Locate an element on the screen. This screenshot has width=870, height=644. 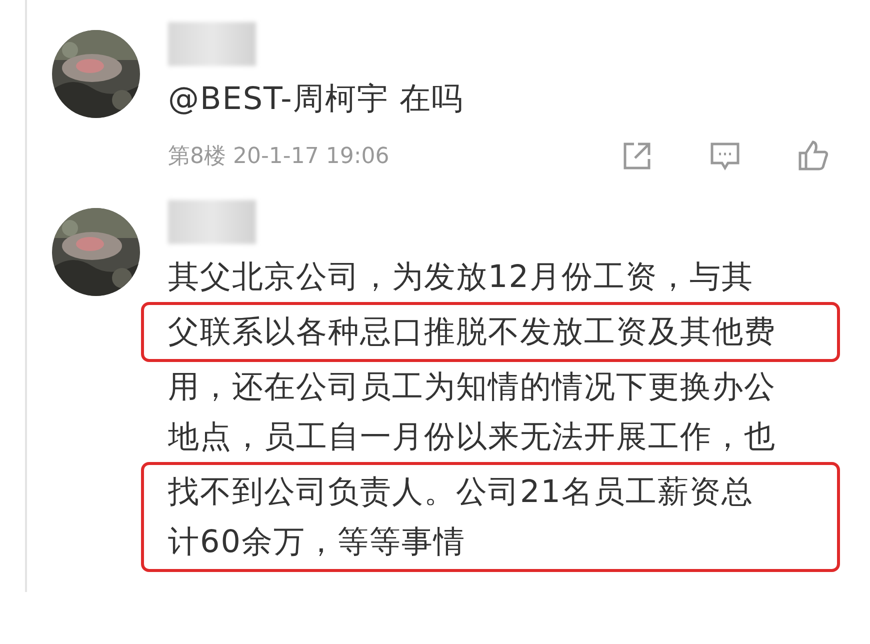
comment-text: 用，还在公司员工为知情的情况下更换办公 is located at coordinates (472, 387).